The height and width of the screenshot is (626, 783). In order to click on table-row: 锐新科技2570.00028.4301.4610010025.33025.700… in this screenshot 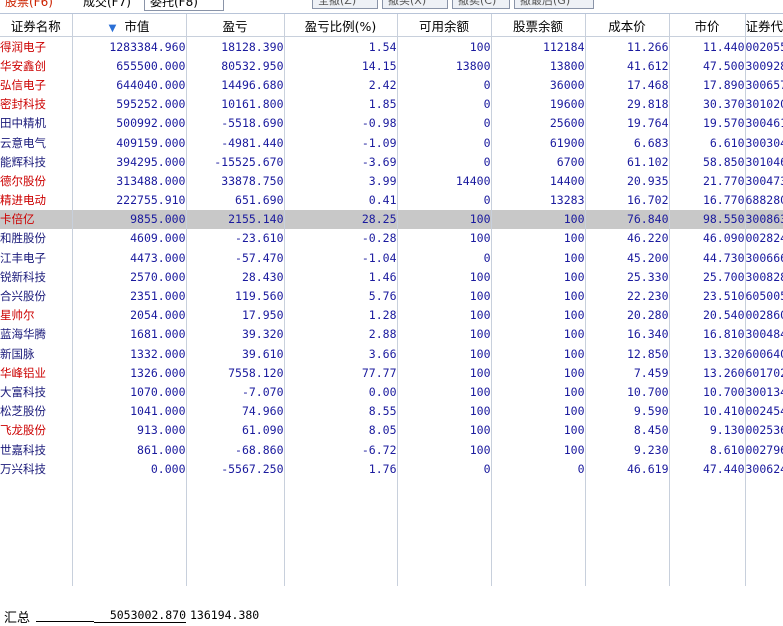, I will do `click(391, 276)`.